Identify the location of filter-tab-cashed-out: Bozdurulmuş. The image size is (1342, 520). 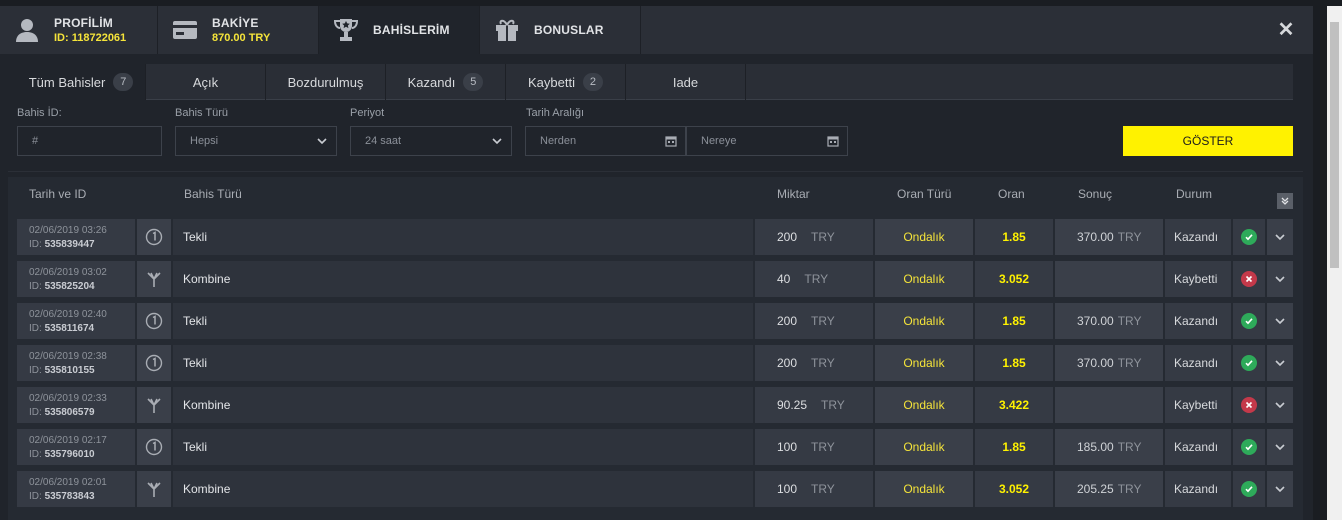
(326, 82).